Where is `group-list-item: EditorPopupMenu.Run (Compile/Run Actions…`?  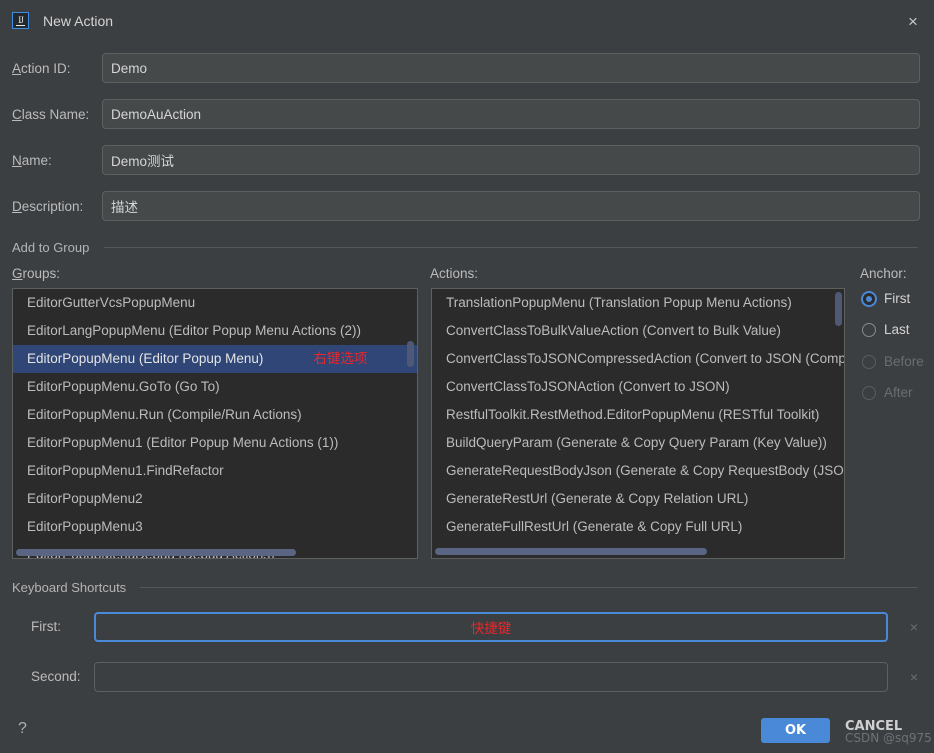
group-list-item: EditorPopupMenu.Run (Compile/Run Actions… is located at coordinates (215, 415).